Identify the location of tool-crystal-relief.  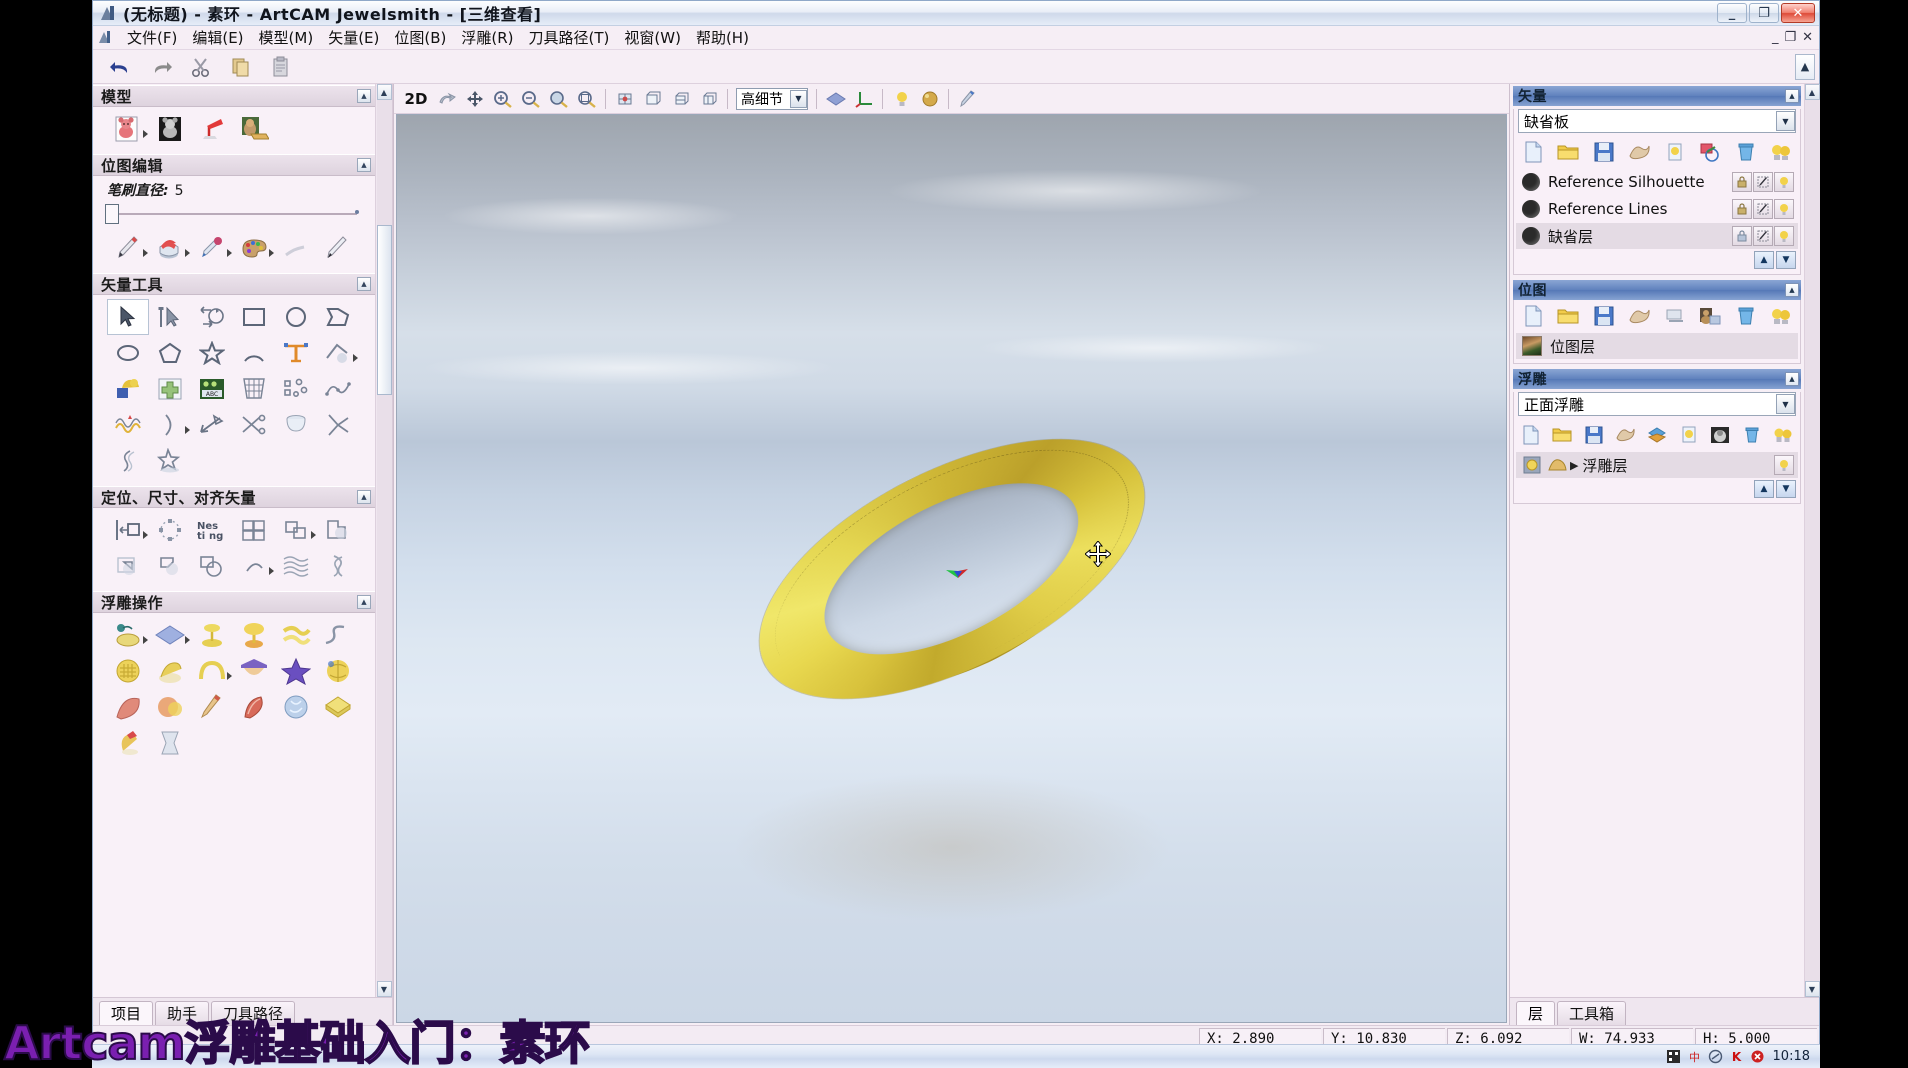
(296, 707).